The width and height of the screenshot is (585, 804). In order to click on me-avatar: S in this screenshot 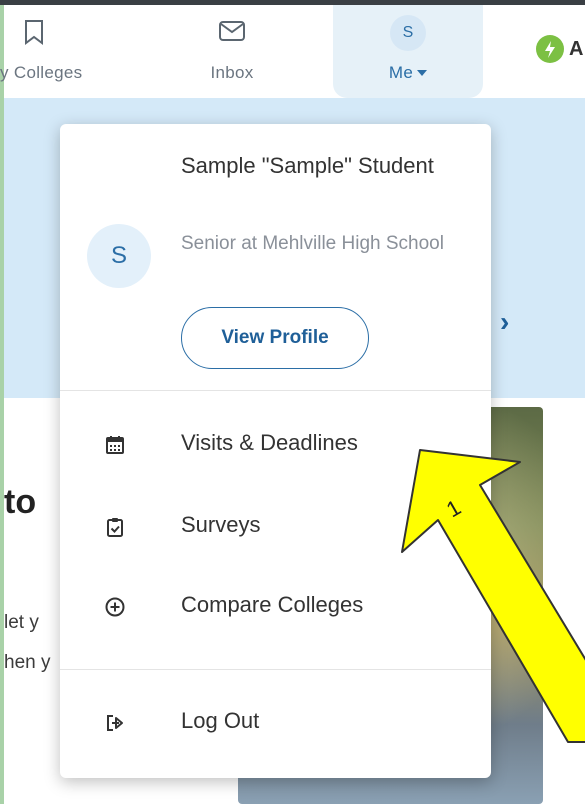, I will do `click(408, 33)`.